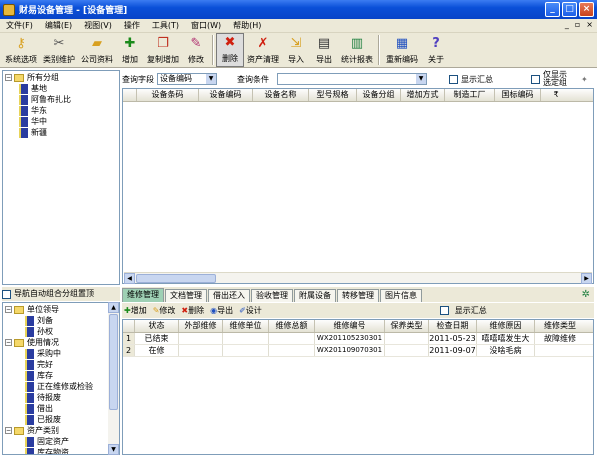  I want to click on delete-button: ✖ 删除, so click(230, 50).